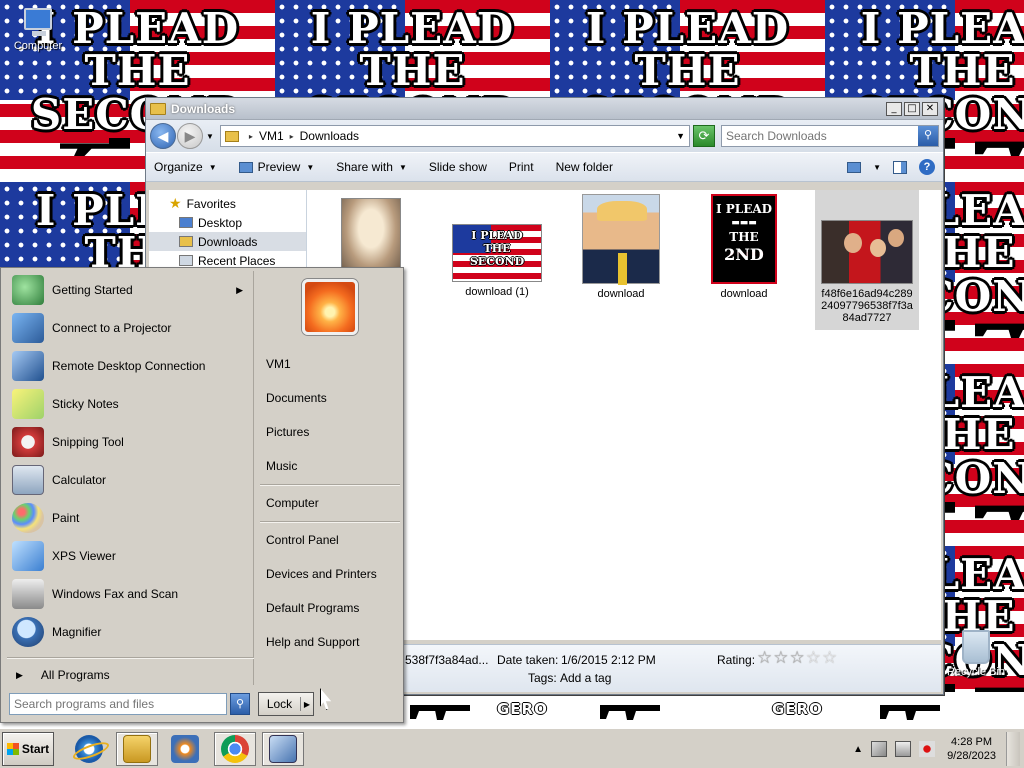  What do you see at coordinates (227, 203) in the screenshot?
I see `nav-favorites: ★ Favorites` at bounding box center [227, 203].